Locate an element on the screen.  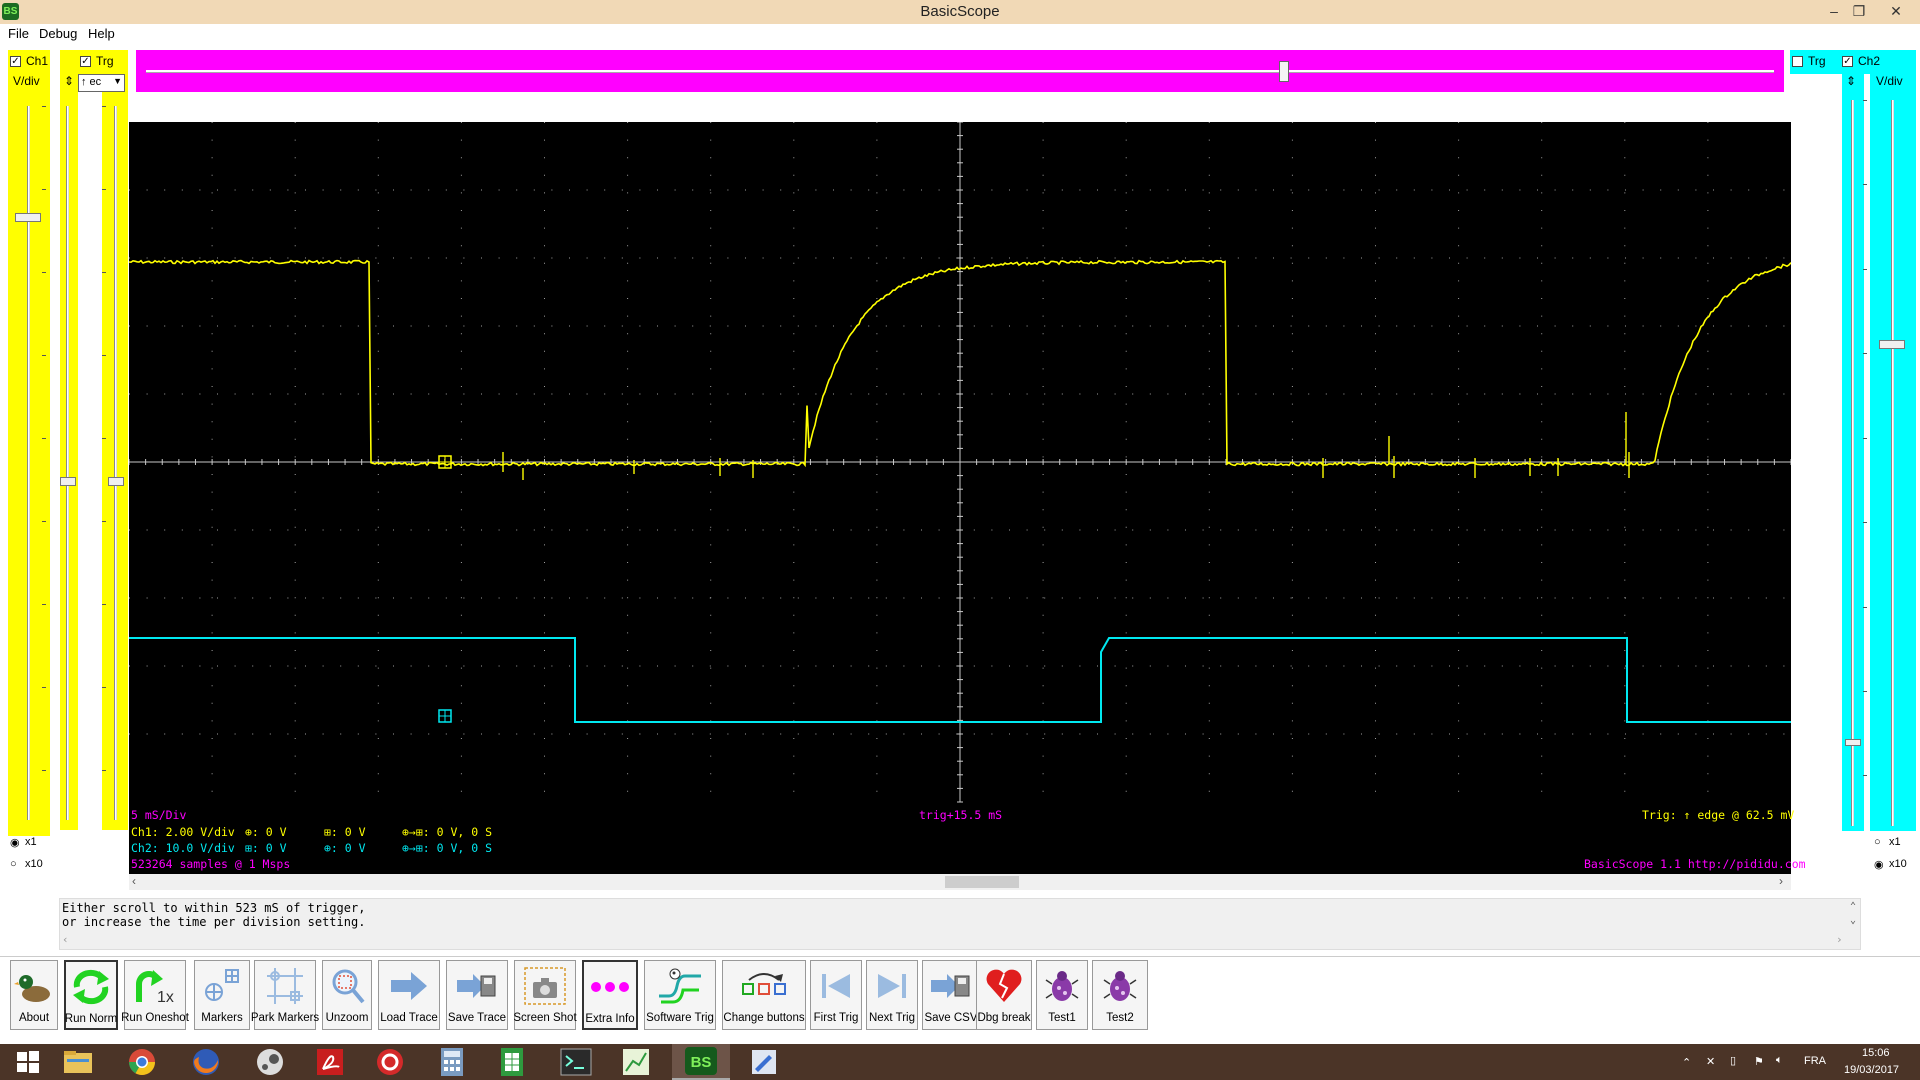
scroll-left-arrow-icon: ‹ is located at coordinates (134, 881).